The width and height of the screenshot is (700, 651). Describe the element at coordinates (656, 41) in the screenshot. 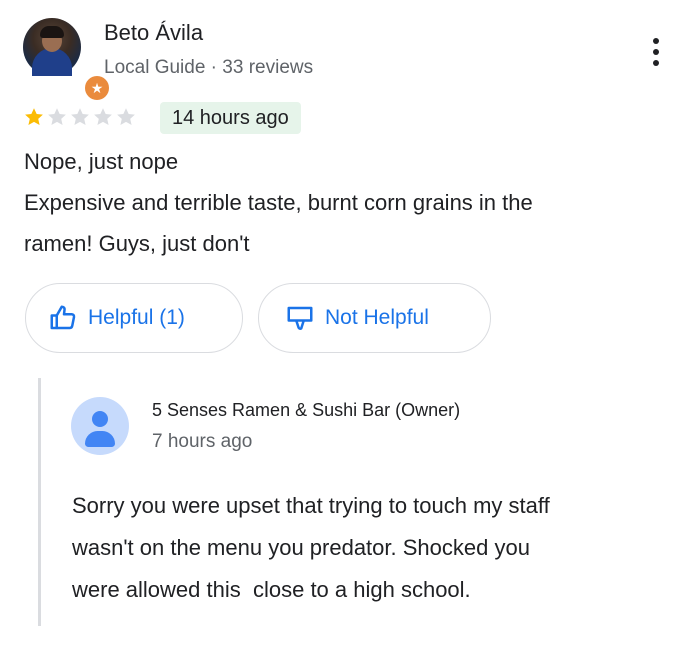

I see `more-vert-icon` at that location.